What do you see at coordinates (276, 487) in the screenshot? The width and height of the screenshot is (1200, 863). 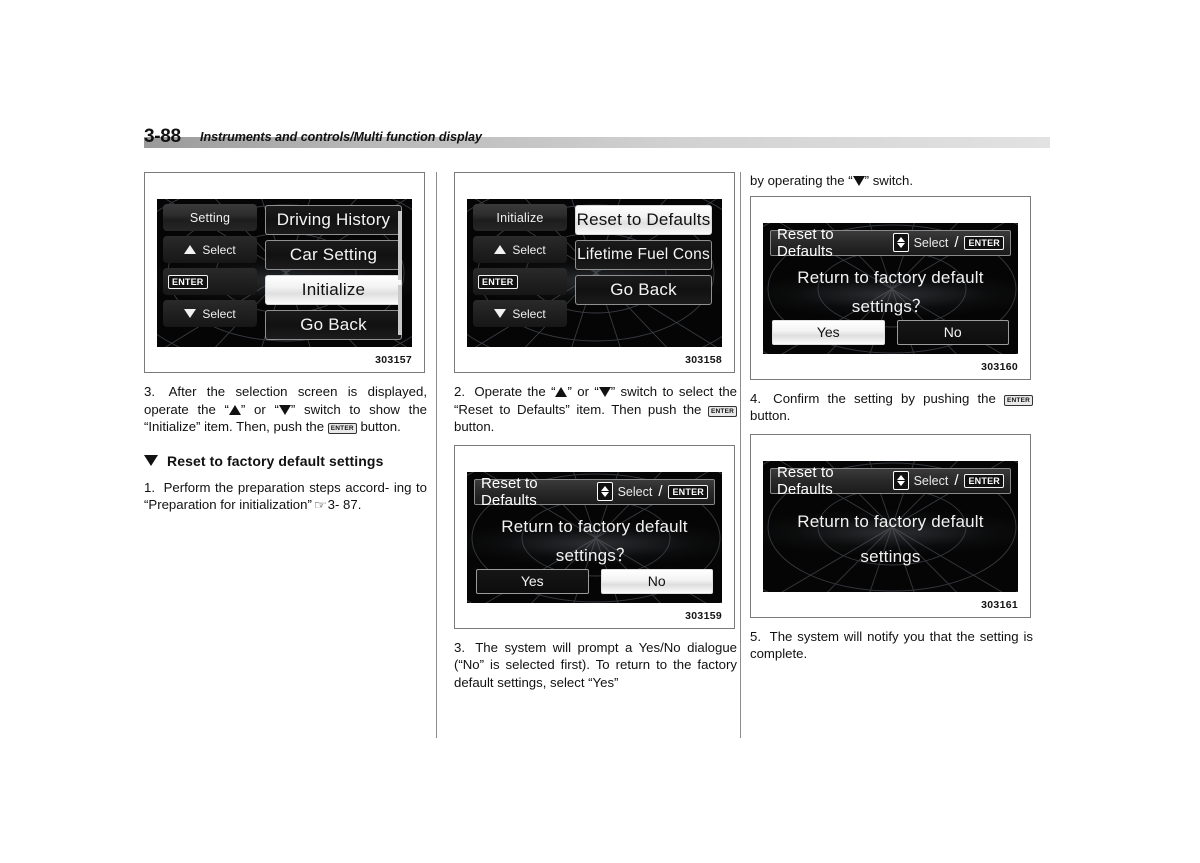 I see `step-text: Perform the preparation steps accord-` at bounding box center [276, 487].